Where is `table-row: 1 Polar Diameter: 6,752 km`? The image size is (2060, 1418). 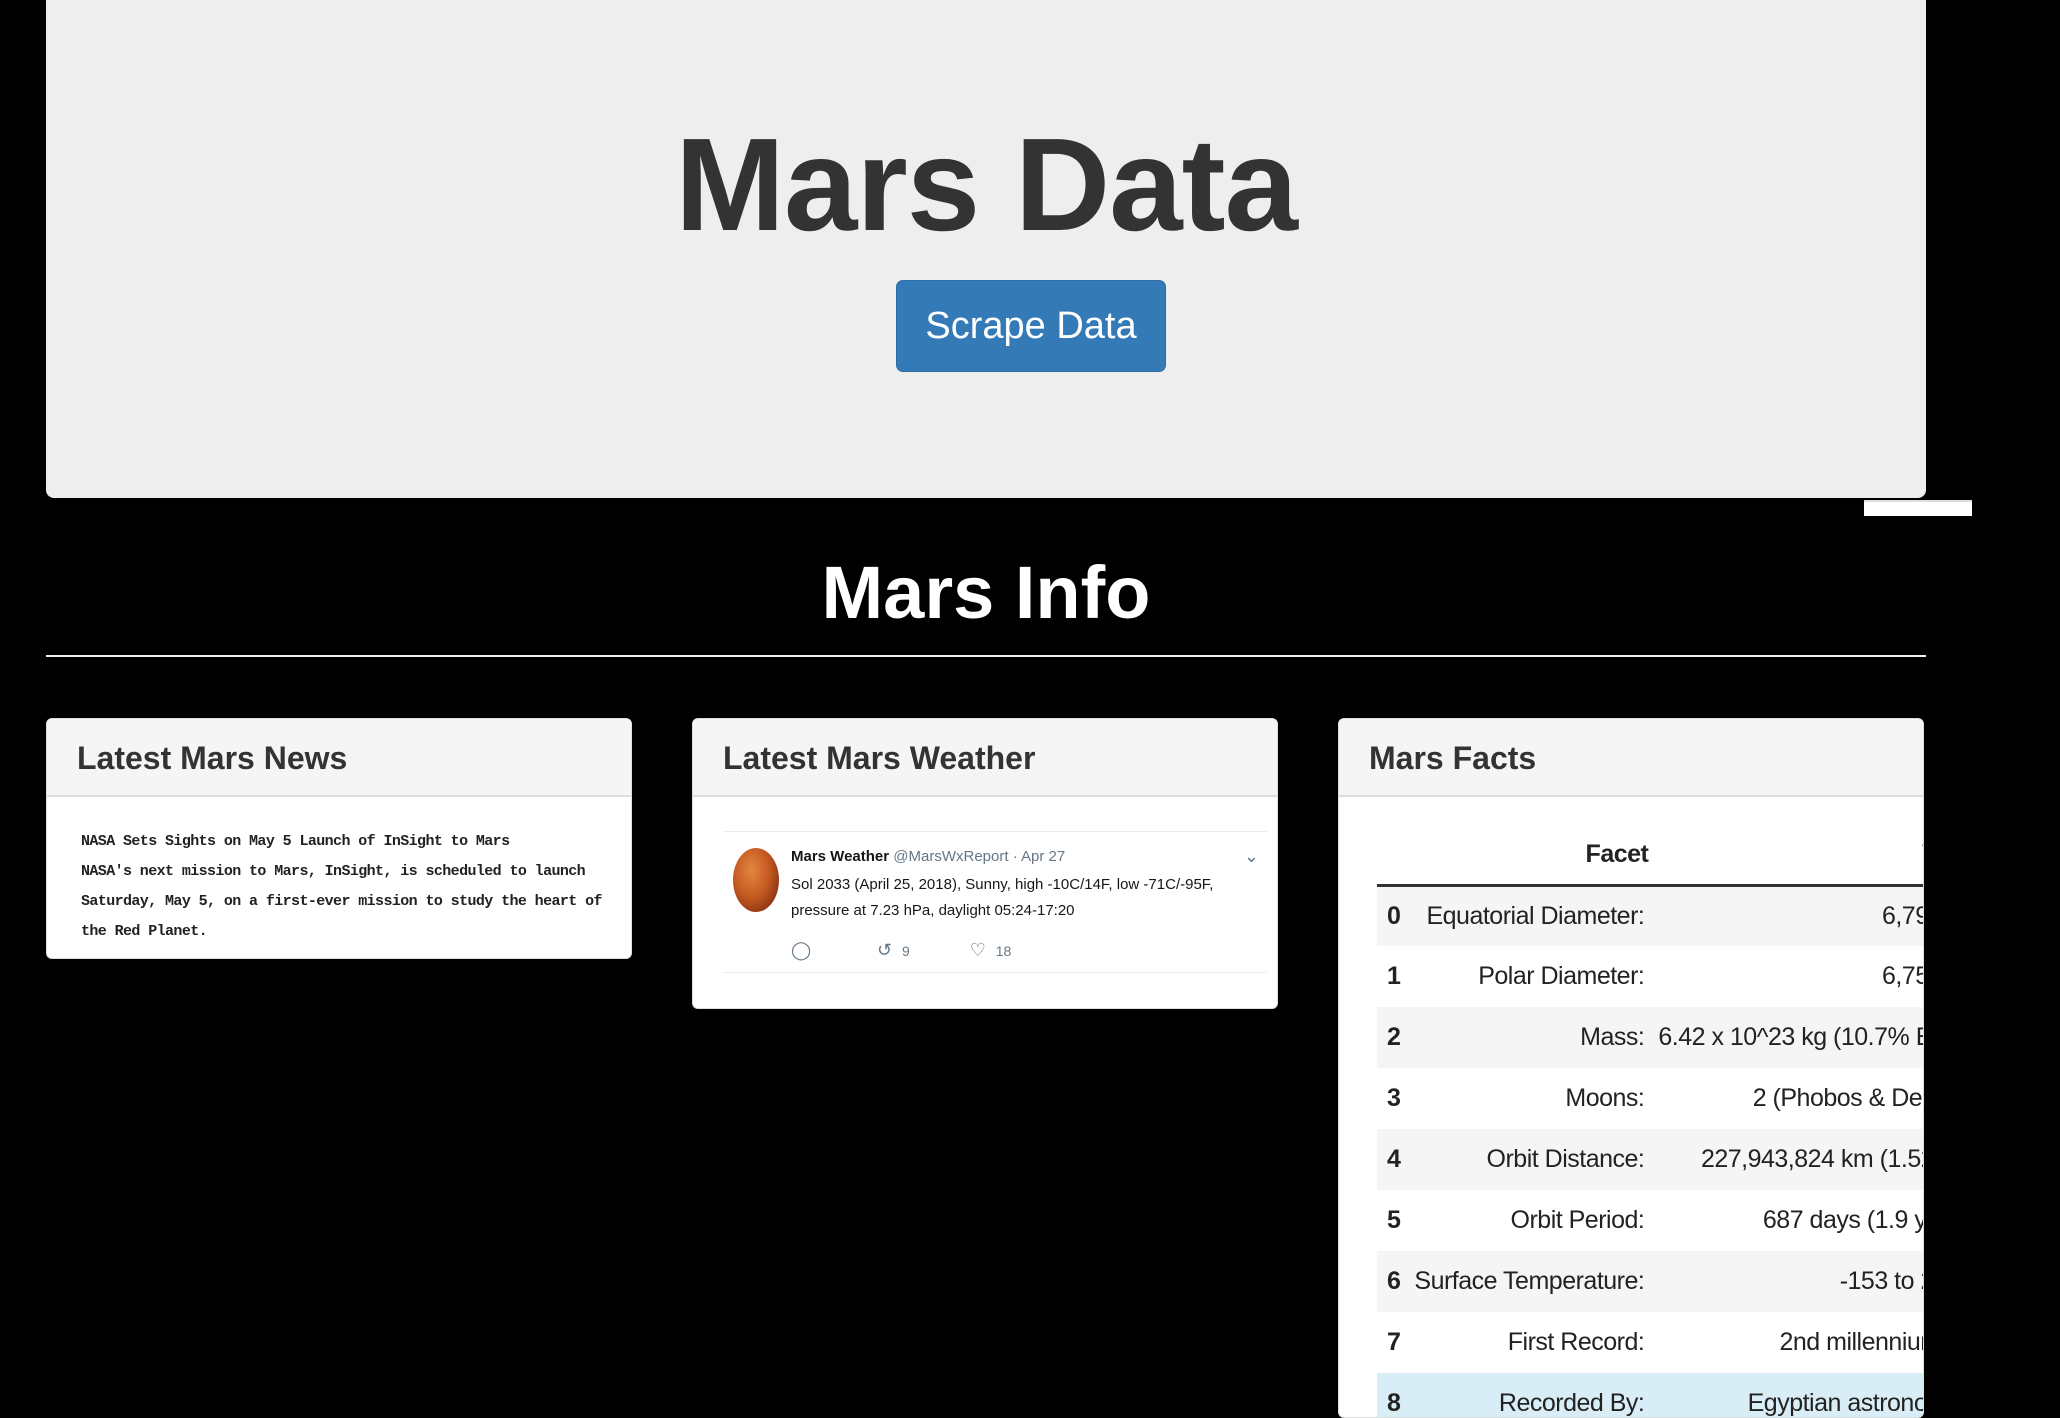
table-row: 1 Polar Diameter: 6,752 km is located at coordinates (1650, 976).